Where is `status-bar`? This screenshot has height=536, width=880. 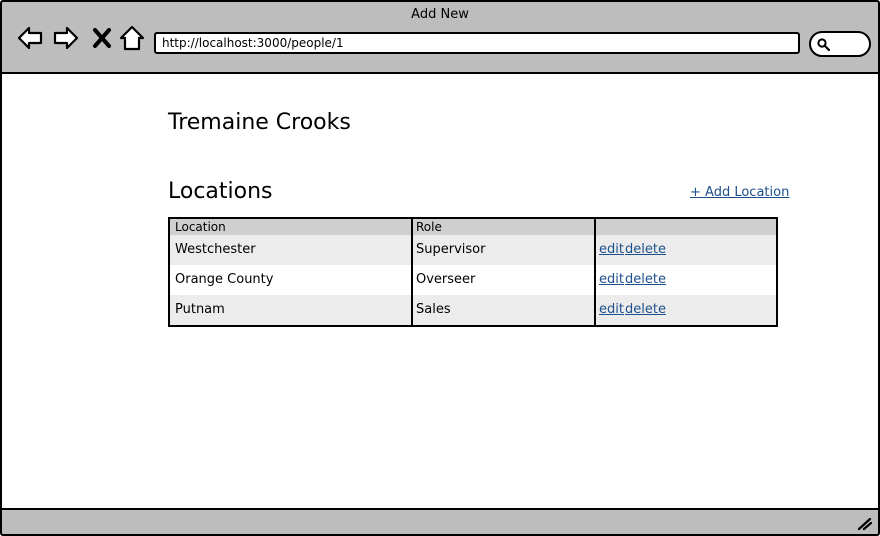
status-bar is located at coordinates (440, 521).